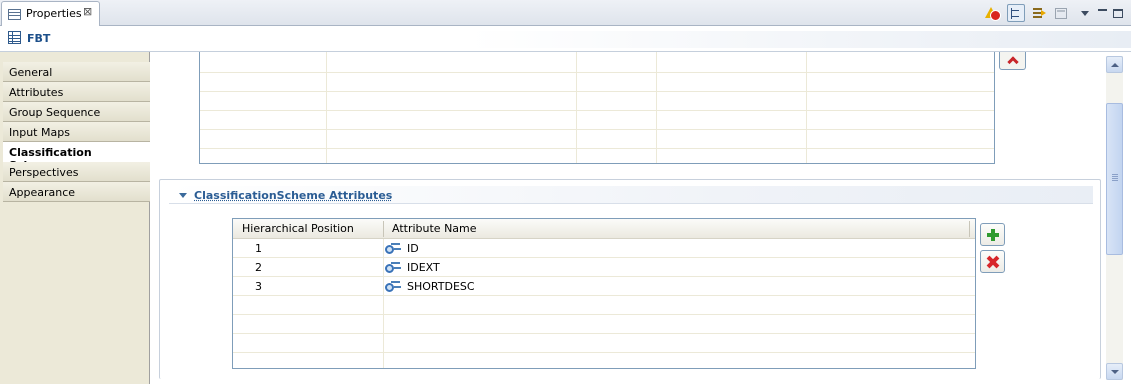 The width and height of the screenshot is (1131, 384). Describe the element at coordinates (1085, 13) in the screenshot. I see `view-menu-icon` at that location.